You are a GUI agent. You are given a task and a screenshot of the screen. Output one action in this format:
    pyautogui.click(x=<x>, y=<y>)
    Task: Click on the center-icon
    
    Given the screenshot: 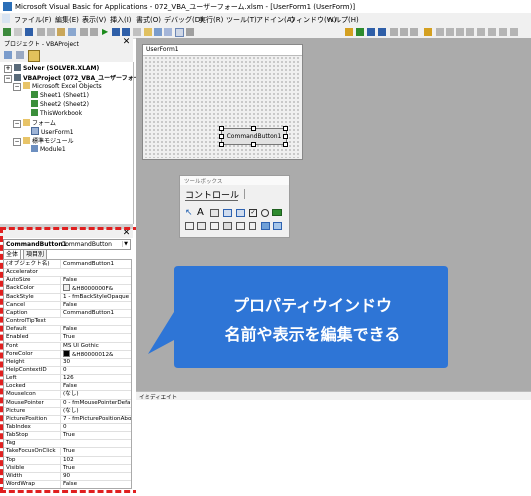 What is the action you would take?
    pyautogui.click(x=492, y=32)
    